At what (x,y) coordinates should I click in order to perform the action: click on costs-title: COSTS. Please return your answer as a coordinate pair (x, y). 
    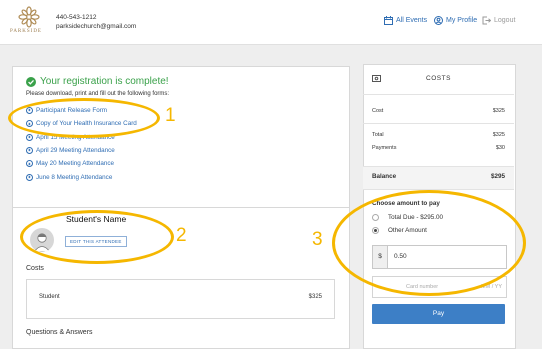
    Looking at the image, I should click on (438, 78).